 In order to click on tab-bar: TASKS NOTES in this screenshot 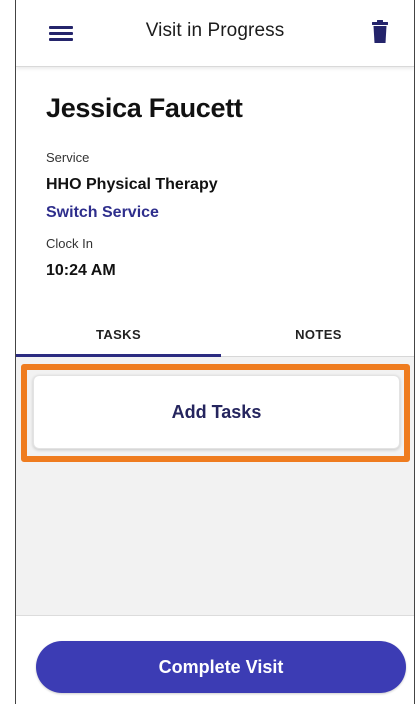, I will do `click(215, 335)`.